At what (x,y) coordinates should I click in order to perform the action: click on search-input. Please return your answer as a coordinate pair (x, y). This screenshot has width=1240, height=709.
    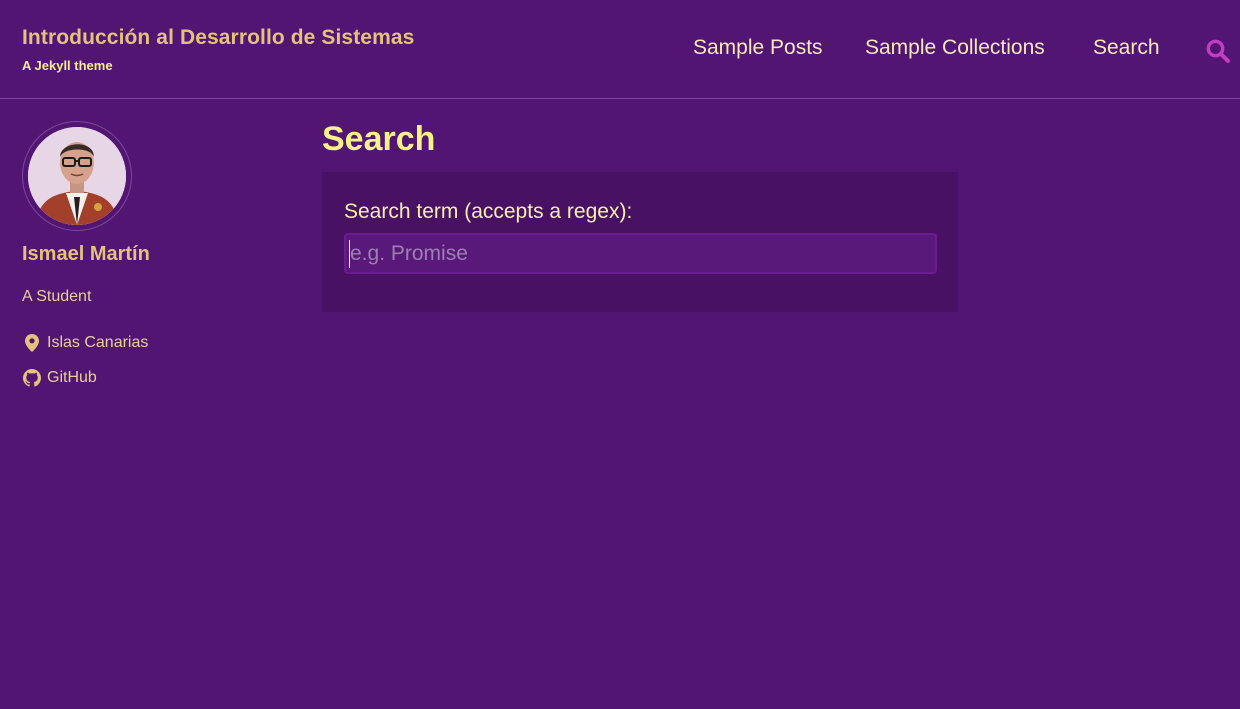
    Looking at the image, I should click on (640, 253).